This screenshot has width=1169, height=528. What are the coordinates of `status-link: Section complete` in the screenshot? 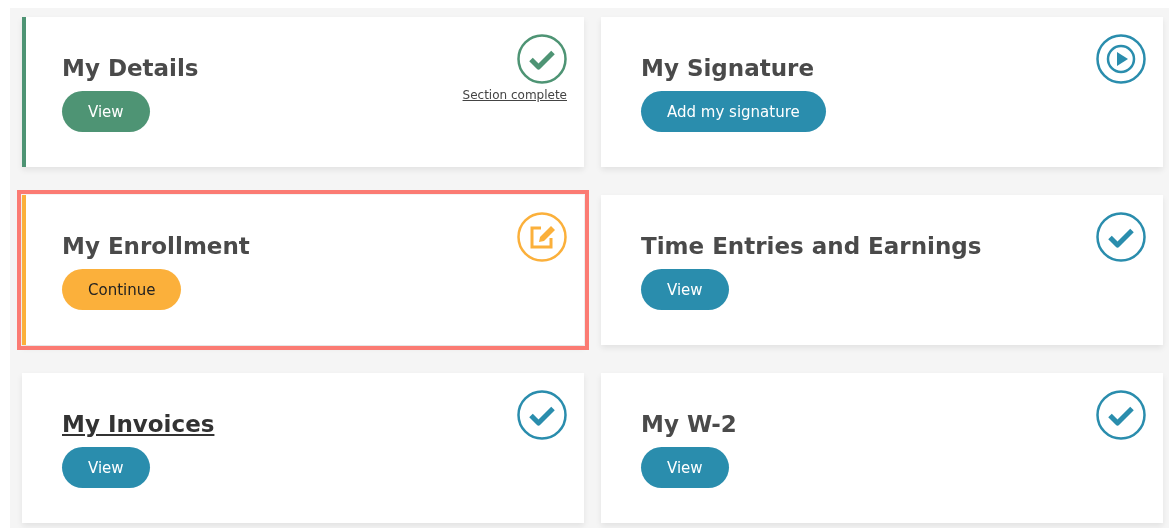 It's located at (514, 95).